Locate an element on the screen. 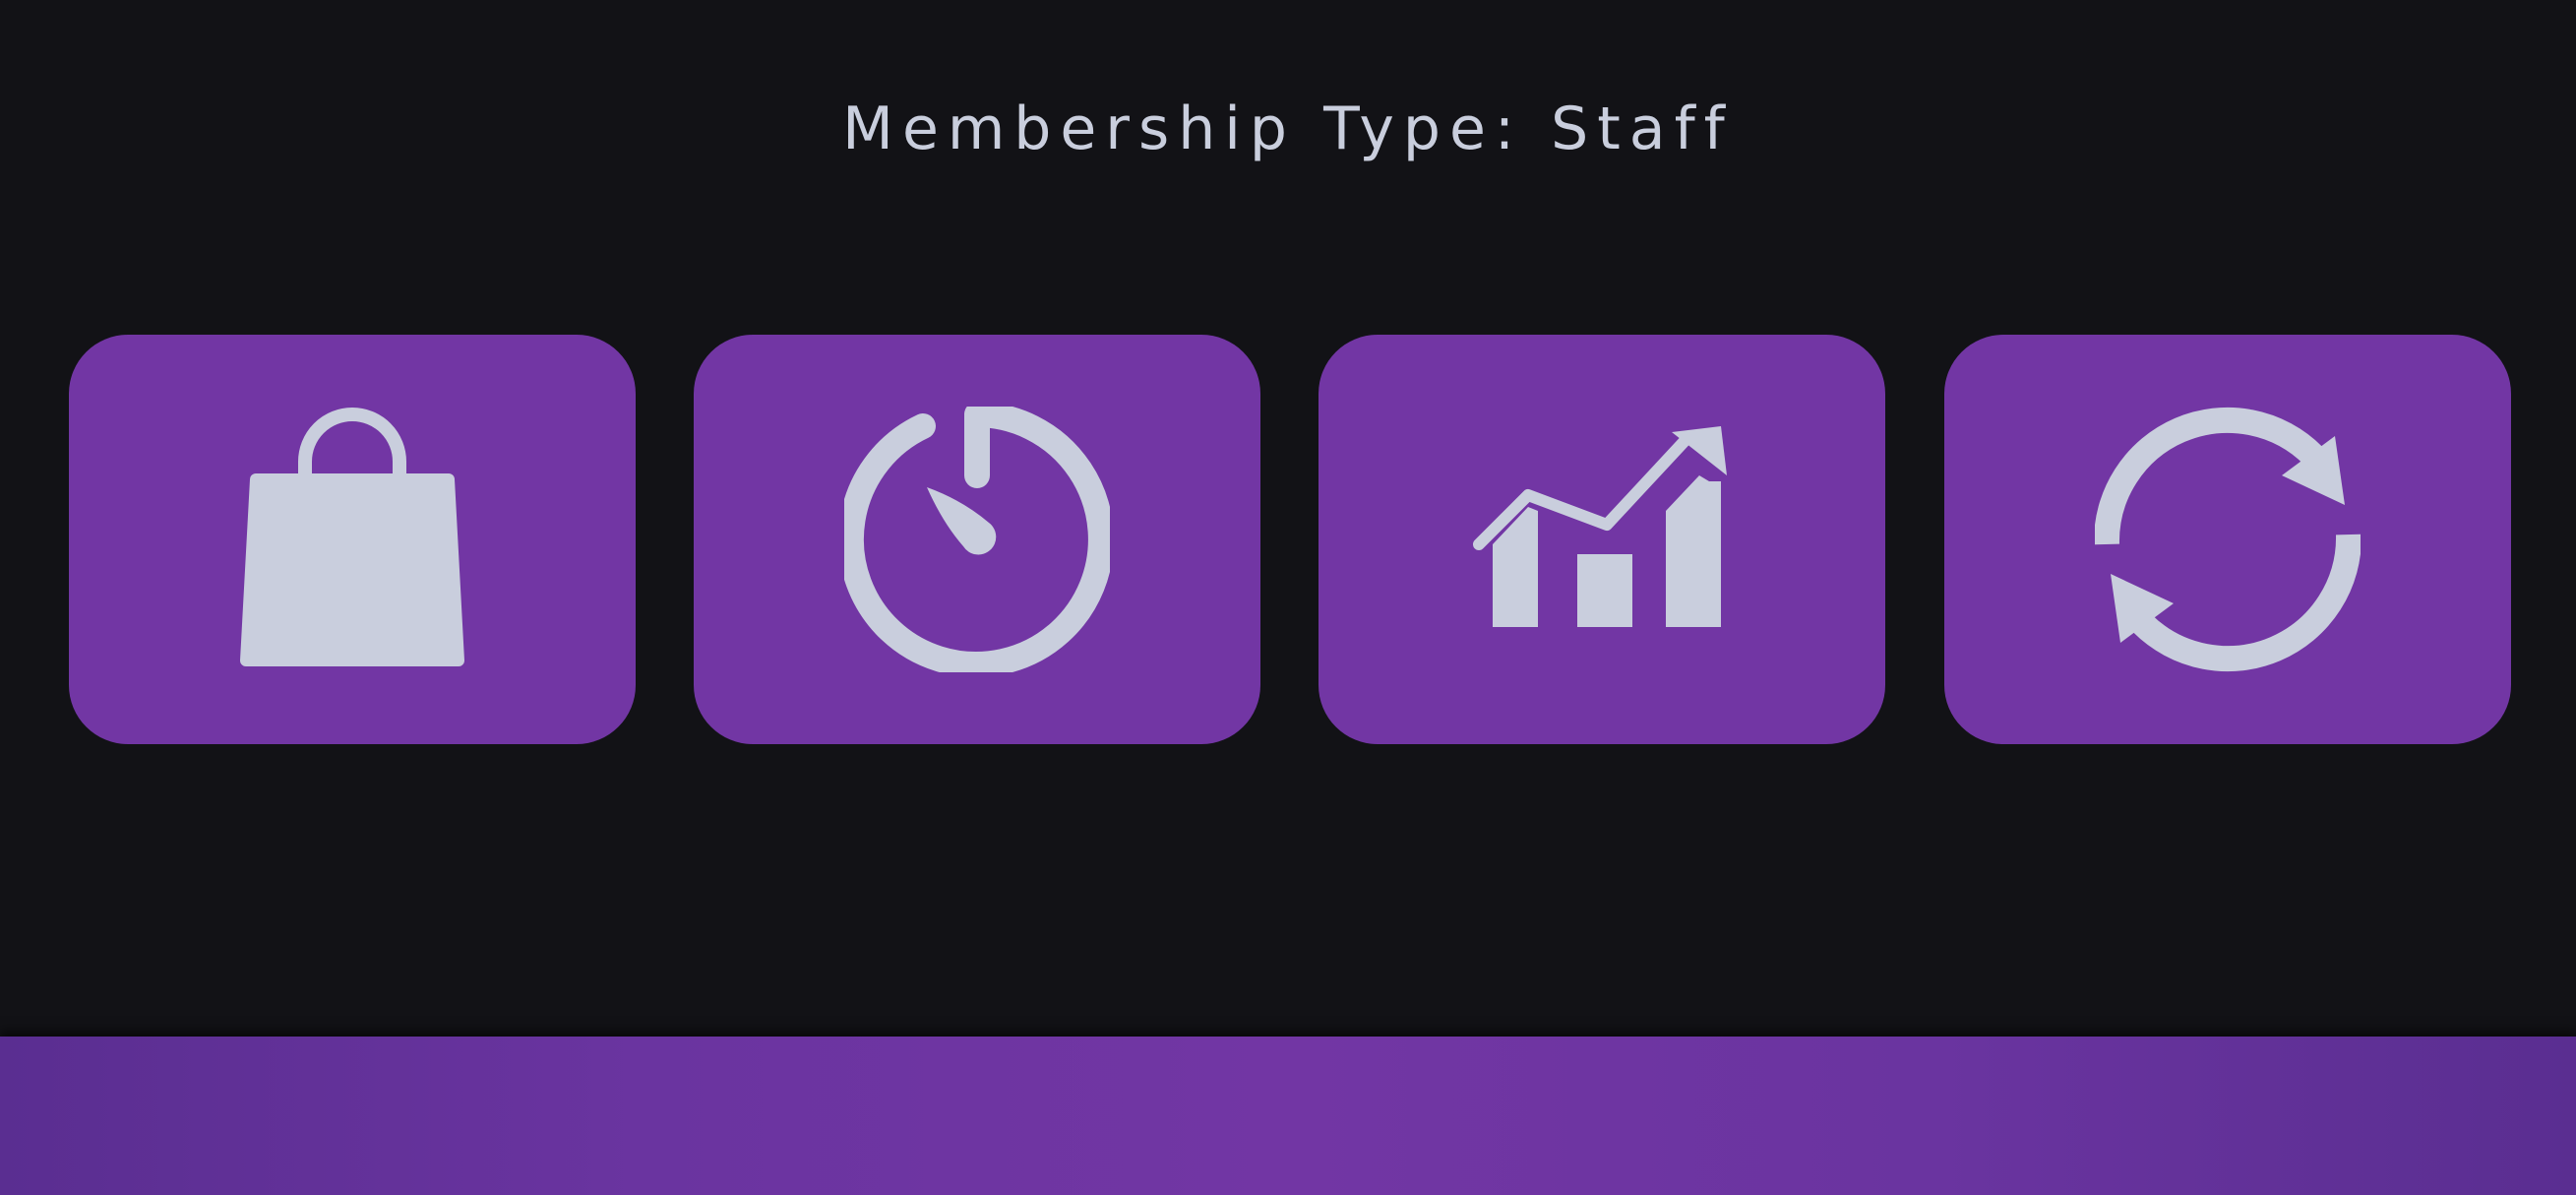  timer-tile-button is located at coordinates (977, 539).